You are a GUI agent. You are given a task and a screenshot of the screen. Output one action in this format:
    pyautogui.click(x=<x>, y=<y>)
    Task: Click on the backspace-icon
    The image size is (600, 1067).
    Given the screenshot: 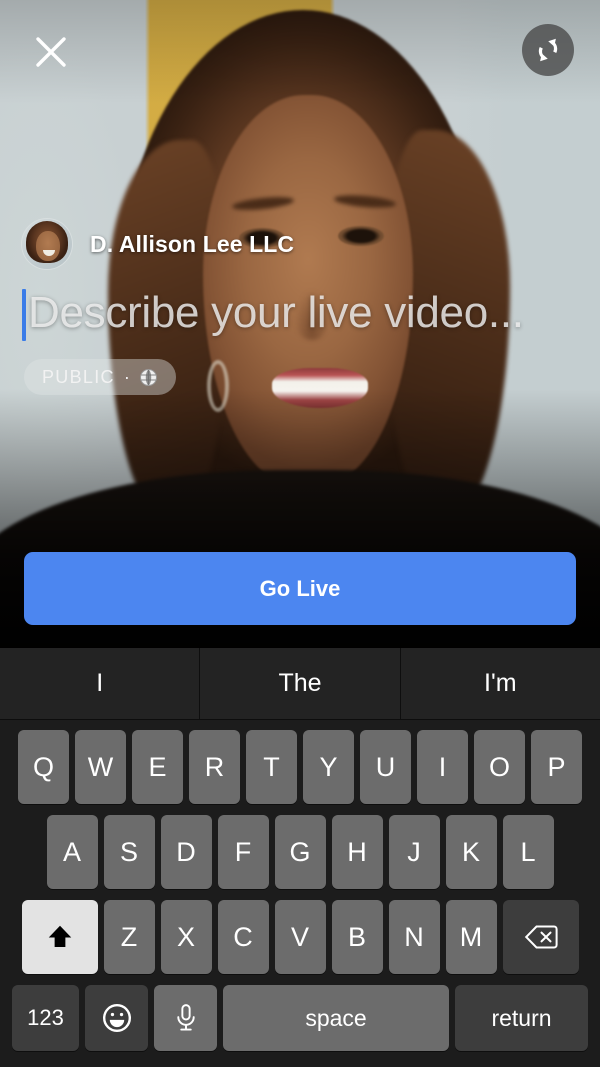 What is the action you would take?
    pyautogui.click(x=541, y=937)
    